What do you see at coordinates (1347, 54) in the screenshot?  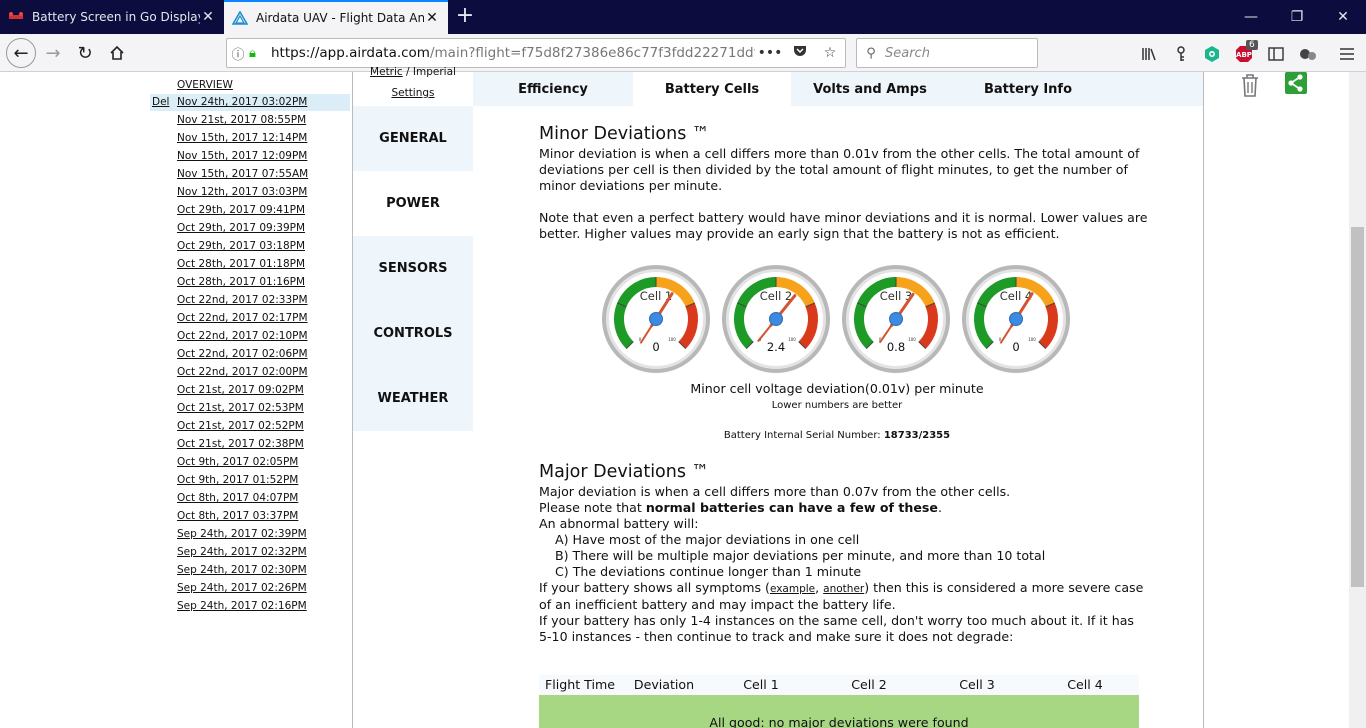 I see `menu-icon` at bounding box center [1347, 54].